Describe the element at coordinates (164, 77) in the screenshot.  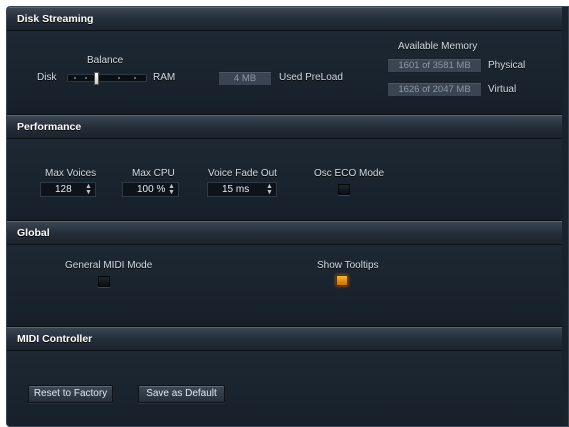
I see `ram-label: RAM` at that location.